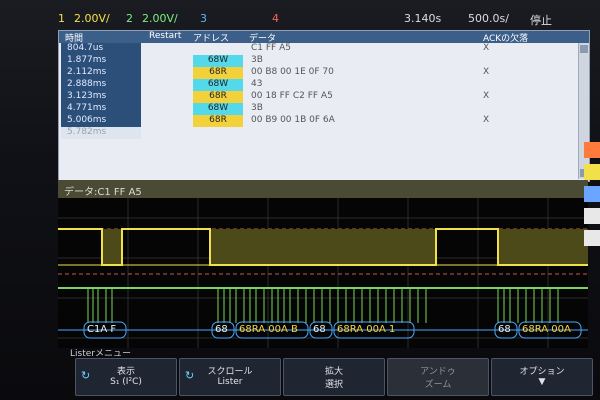  Describe the element at coordinates (129, 18) in the screenshot. I see `ch2-label: 2` at that location.